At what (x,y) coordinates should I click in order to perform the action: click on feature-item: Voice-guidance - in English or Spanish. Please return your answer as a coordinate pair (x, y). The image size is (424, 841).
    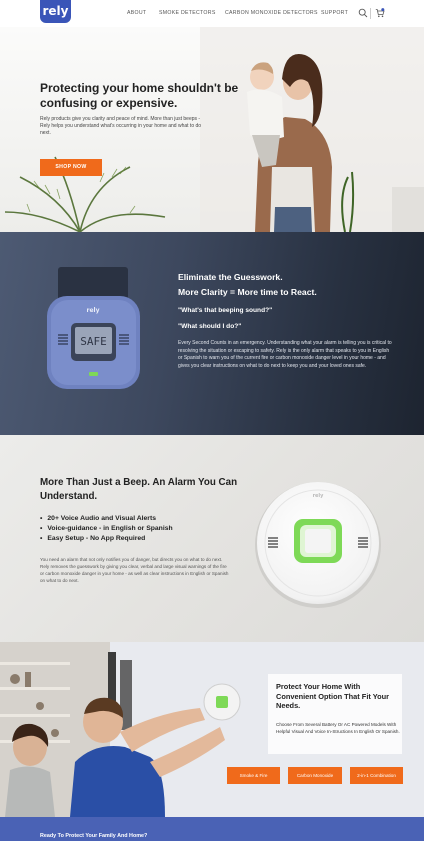
    Looking at the image, I should click on (106, 529).